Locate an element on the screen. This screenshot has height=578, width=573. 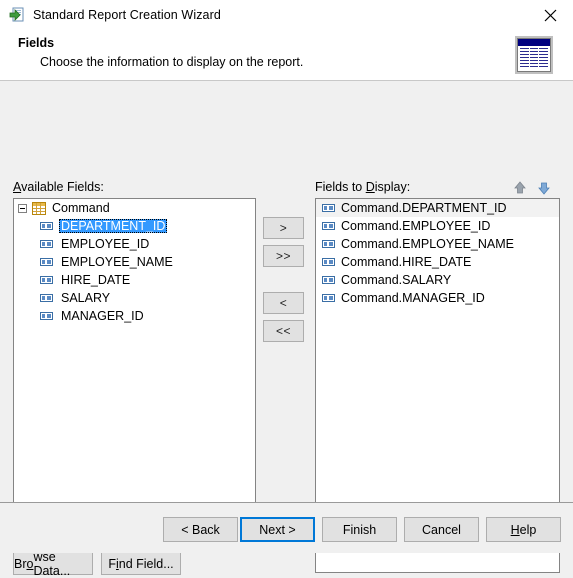
wizard-footer: < Back Next > Finish Cancel Help is located at coordinates (286, 527).